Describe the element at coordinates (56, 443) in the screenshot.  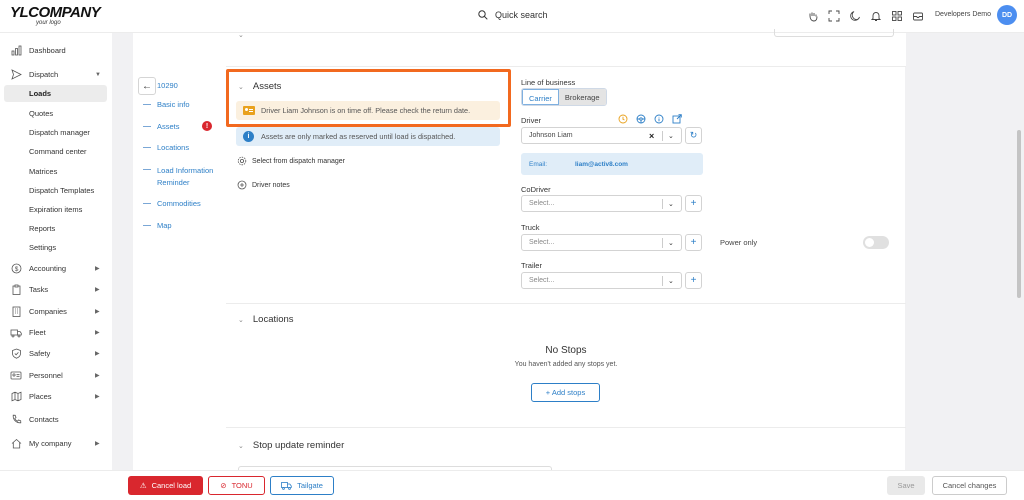
I see `sidebar-item-my-company: My company ▶` at that location.